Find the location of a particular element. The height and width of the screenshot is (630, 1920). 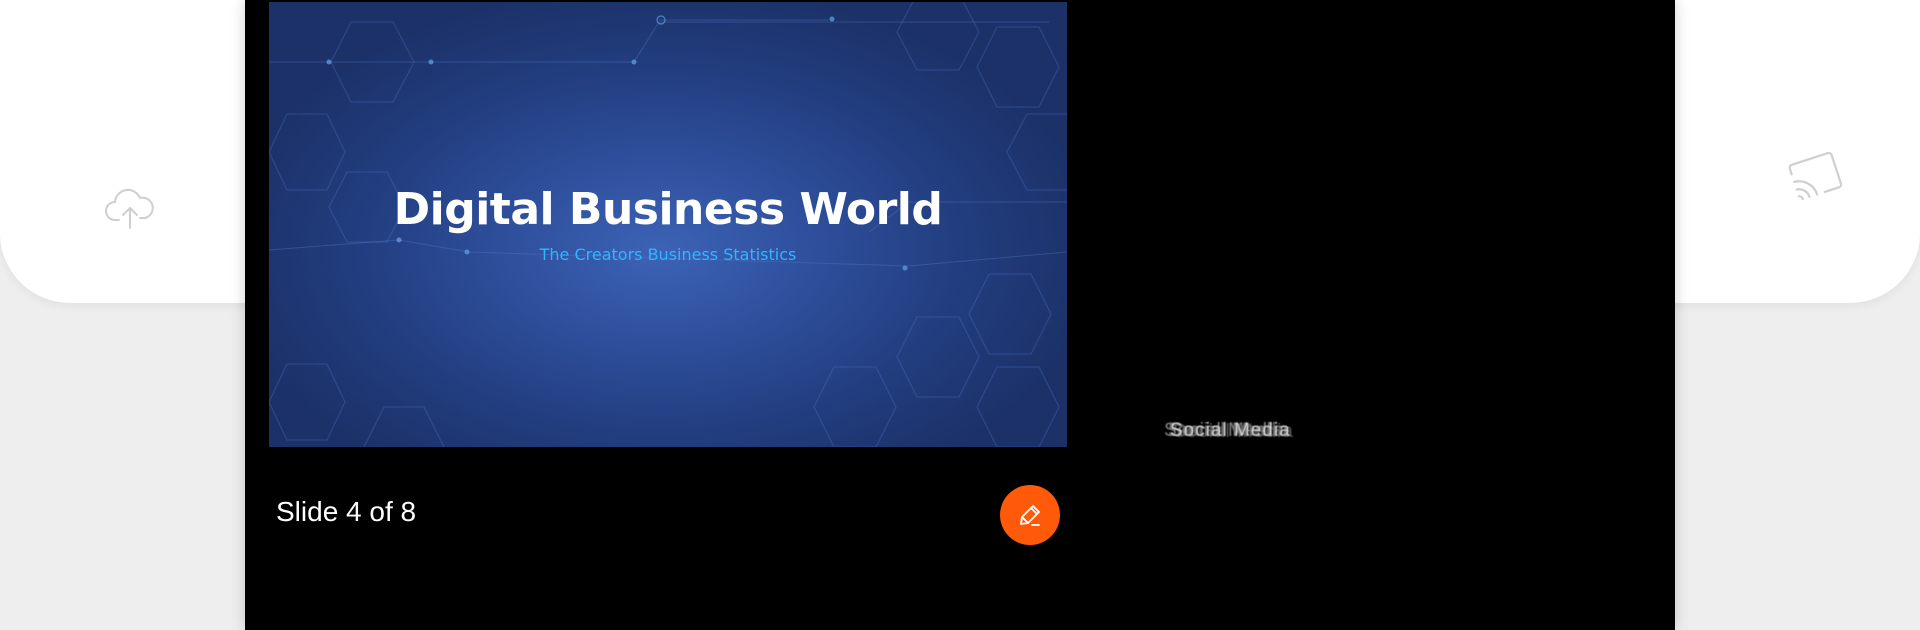

pencil-edit-icon is located at coordinates (1030, 515).